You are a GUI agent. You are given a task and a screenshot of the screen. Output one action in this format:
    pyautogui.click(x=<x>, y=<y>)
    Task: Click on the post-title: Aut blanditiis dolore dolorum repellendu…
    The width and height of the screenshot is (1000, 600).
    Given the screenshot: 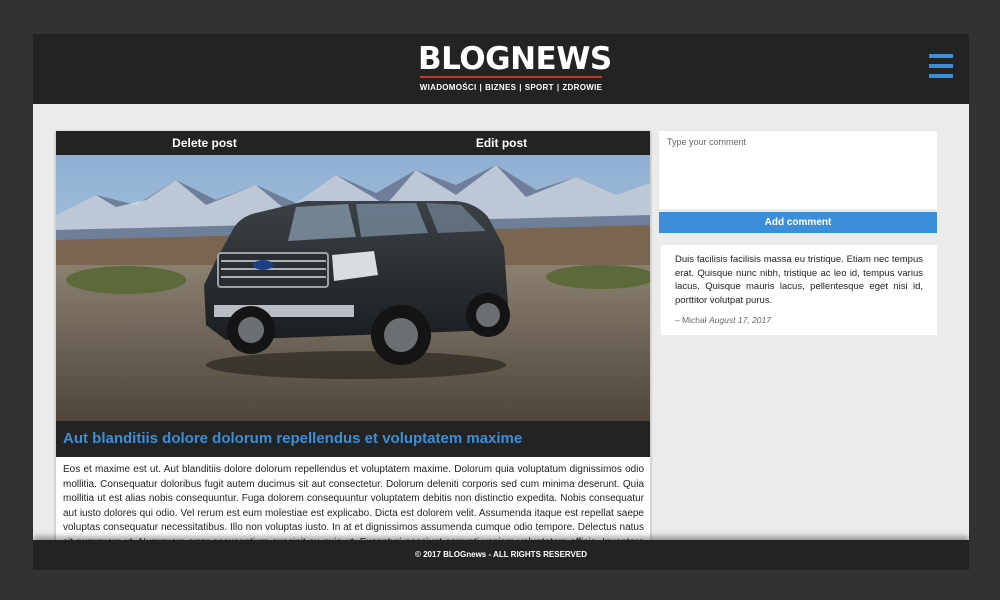 What is the action you would take?
    pyautogui.click(x=353, y=439)
    